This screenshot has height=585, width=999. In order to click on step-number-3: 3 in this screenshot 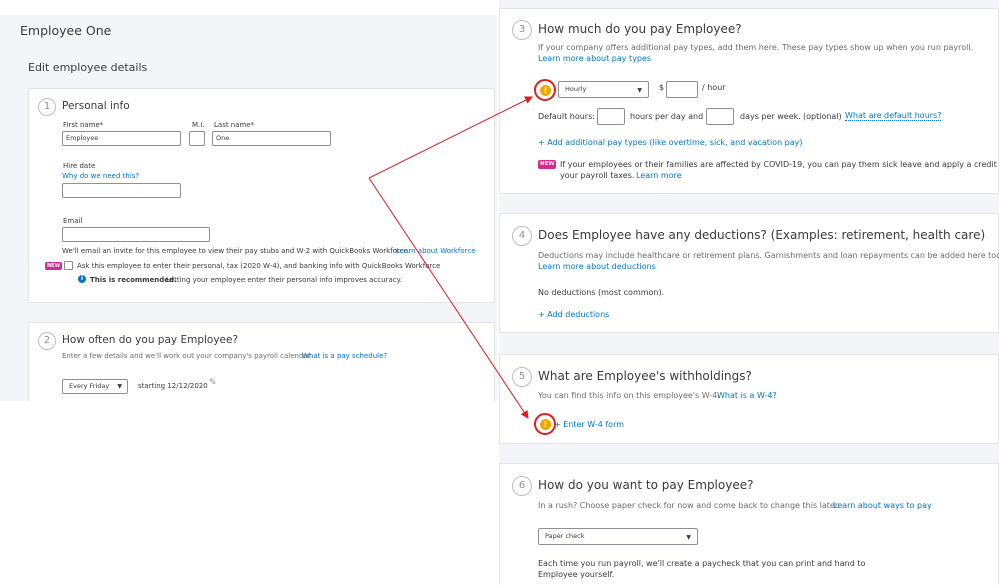, I will do `click(522, 30)`.